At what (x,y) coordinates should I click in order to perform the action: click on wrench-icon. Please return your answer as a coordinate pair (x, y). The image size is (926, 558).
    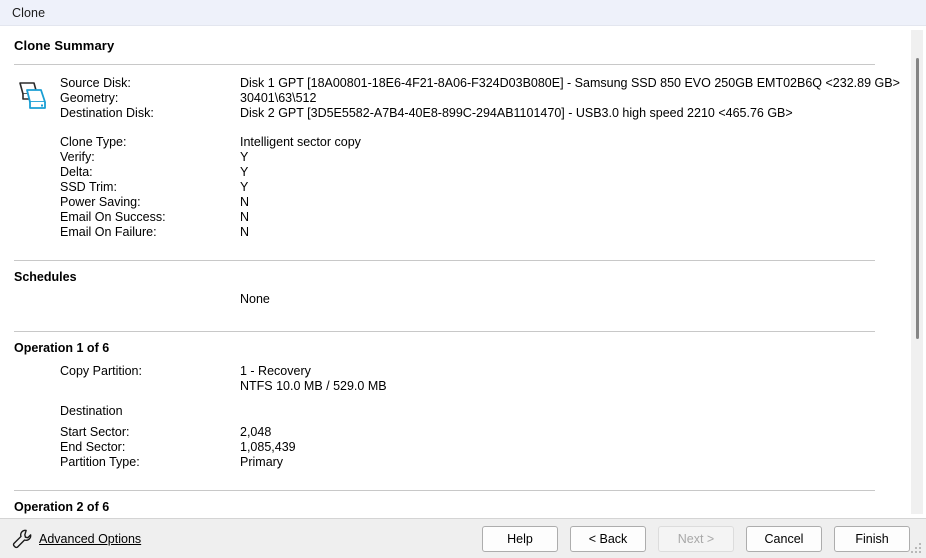
    Looking at the image, I should click on (22, 538).